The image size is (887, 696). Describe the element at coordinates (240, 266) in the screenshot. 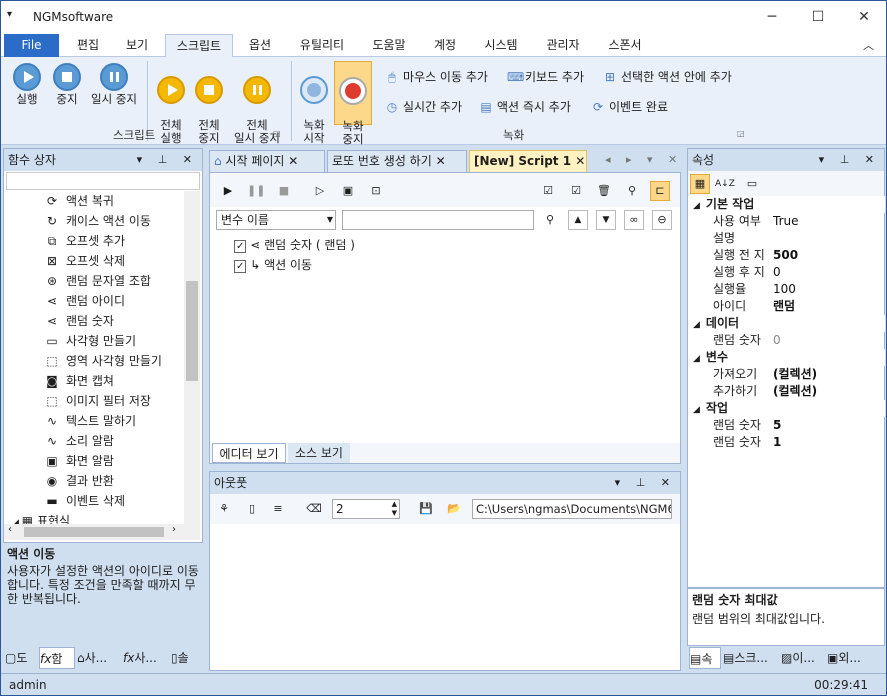

I see `checkbox: ✓` at that location.